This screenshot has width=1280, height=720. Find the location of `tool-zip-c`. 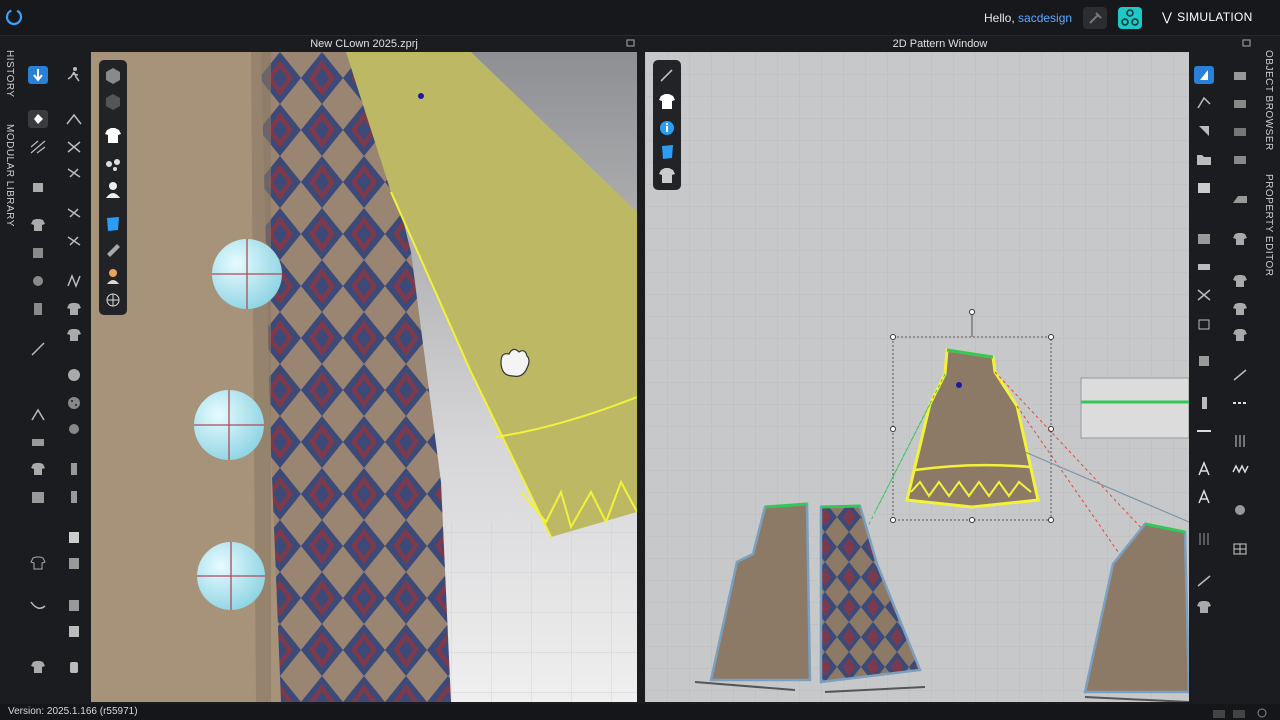

tool-zip-c is located at coordinates (74, 497).